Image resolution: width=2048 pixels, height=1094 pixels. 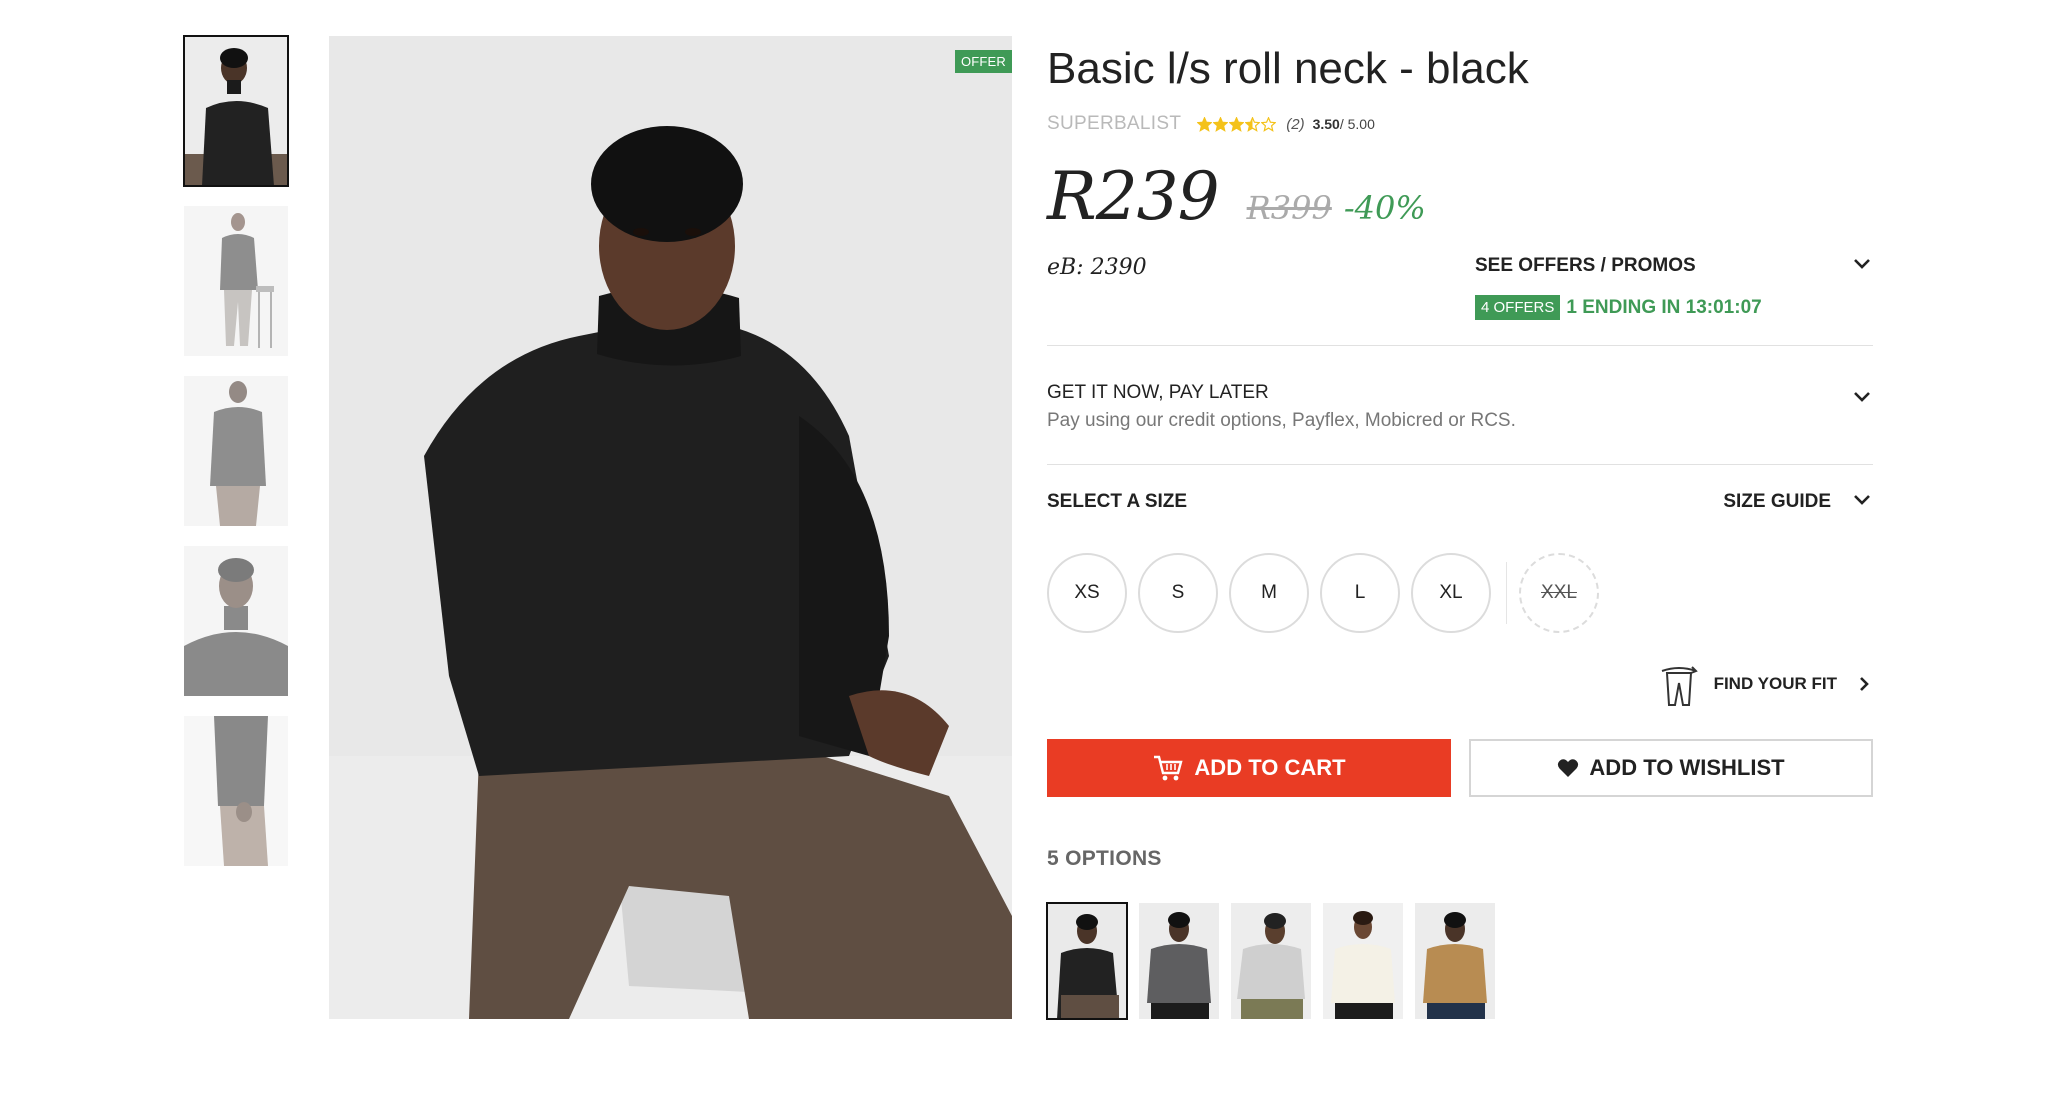 I want to click on rating-max: / 5.00, so click(x=1357, y=124).